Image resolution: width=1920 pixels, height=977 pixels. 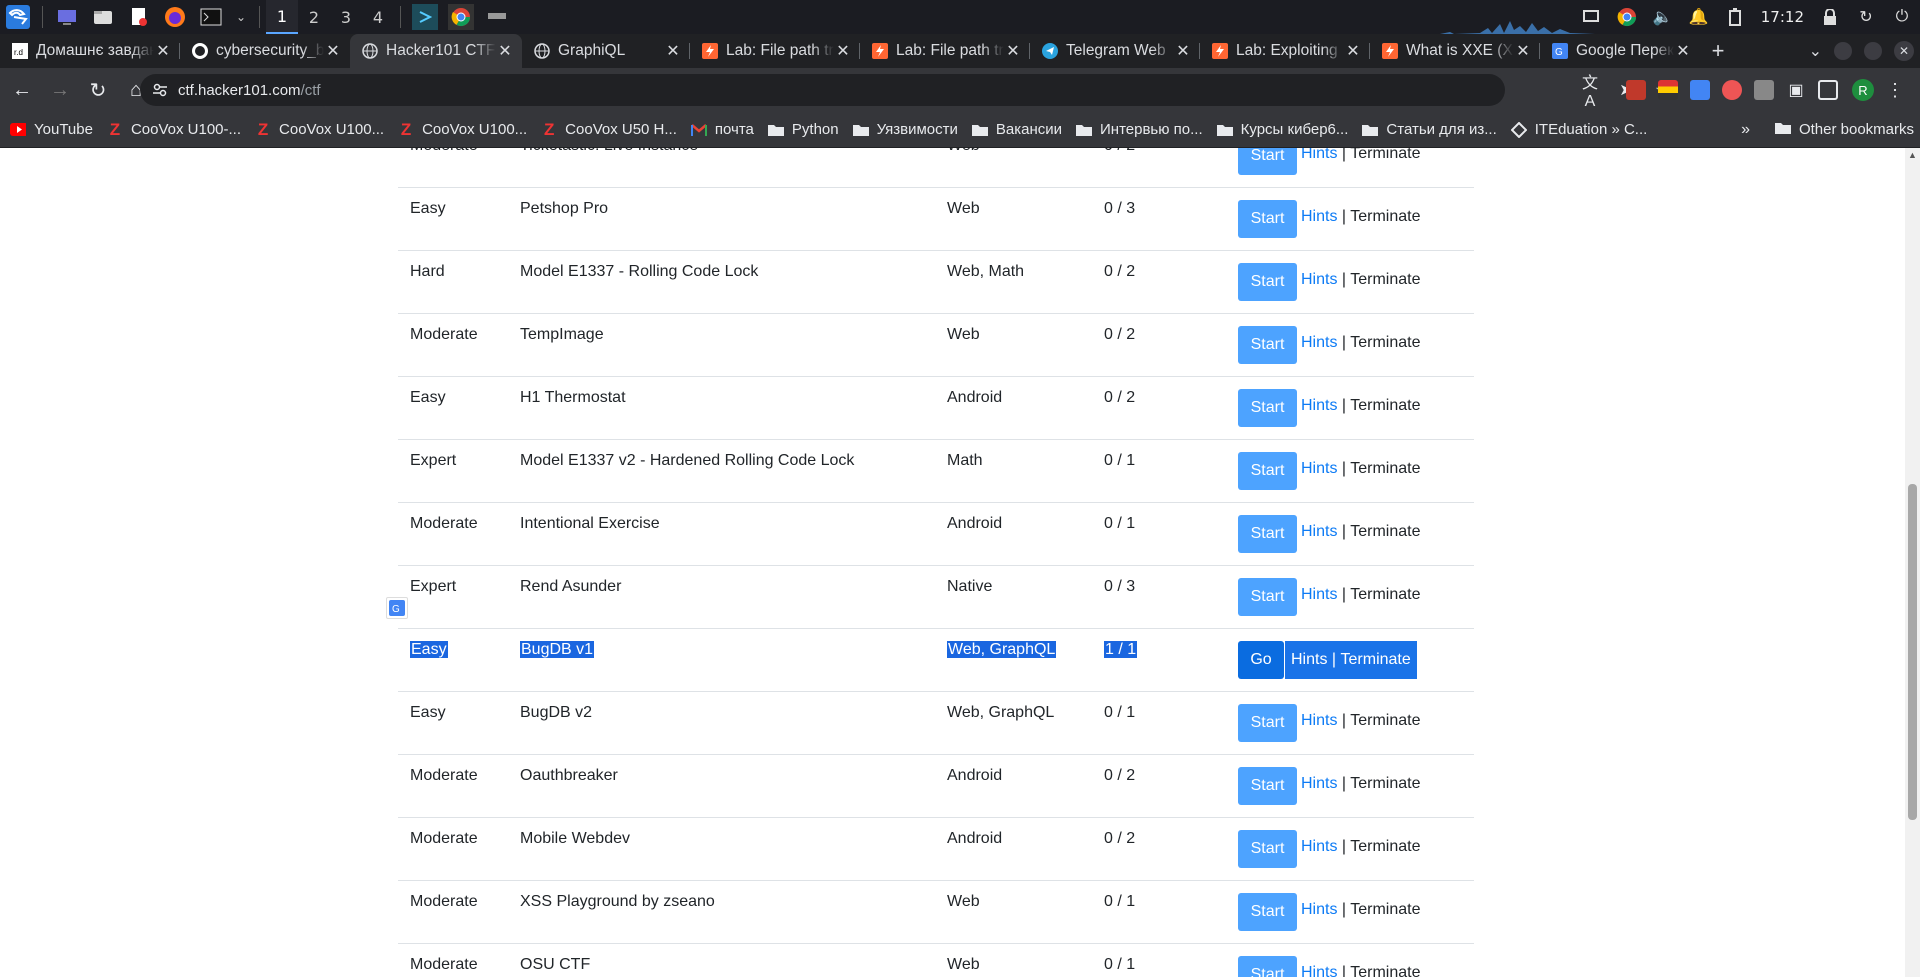 What do you see at coordinates (67, 17) in the screenshot?
I see `desktop-icon` at bounding box center [67, 17].